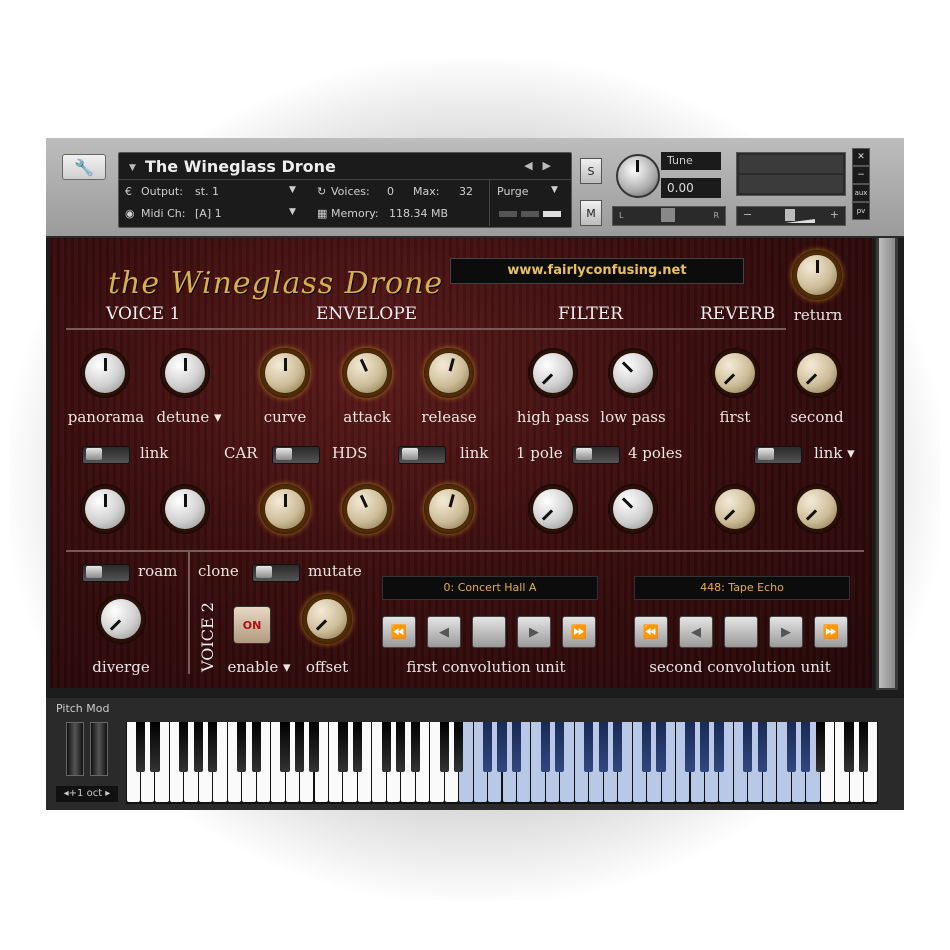 The width and height of the screenshot is (950, 950). What do you see at coordinates (259, 667) in the screenshot?
I see `enable-label: enable ▾` at bounding box center [259, 667].